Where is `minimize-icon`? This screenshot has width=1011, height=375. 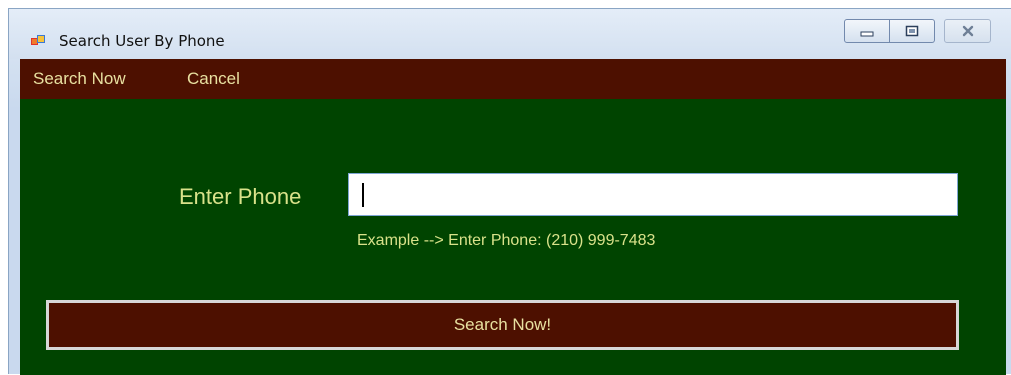
minimize-icon is located at coordinates (867, 31).